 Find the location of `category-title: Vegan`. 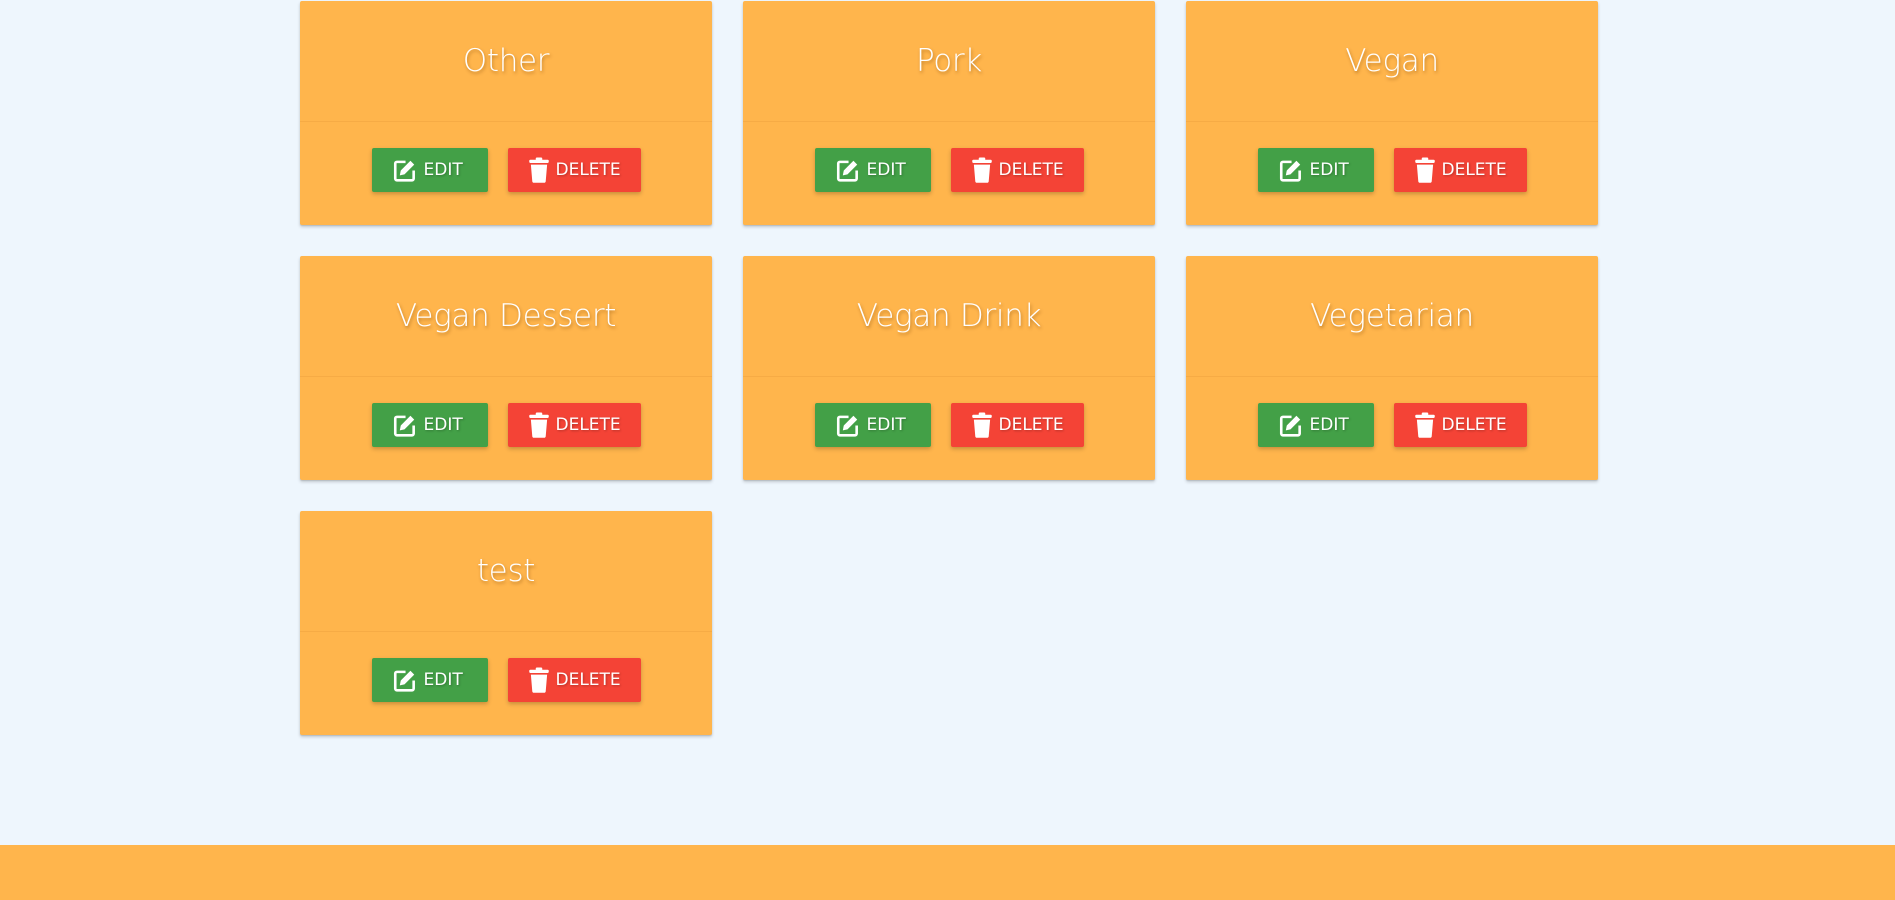

category-title: Vegan is located at coordinates (1392, 61).